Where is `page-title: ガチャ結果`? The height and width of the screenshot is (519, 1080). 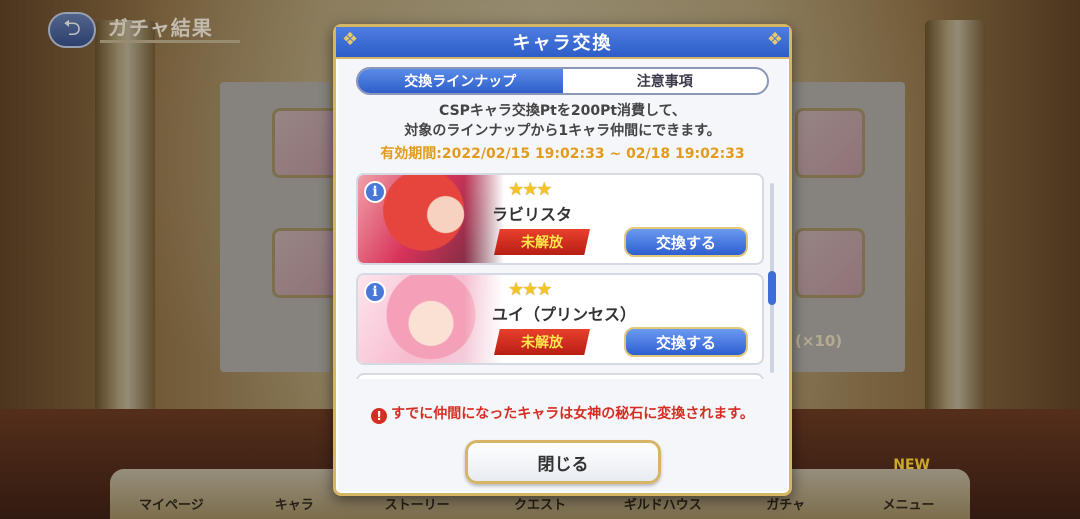
page-title: ガチャ結果 is located at coordinates (160, 28).